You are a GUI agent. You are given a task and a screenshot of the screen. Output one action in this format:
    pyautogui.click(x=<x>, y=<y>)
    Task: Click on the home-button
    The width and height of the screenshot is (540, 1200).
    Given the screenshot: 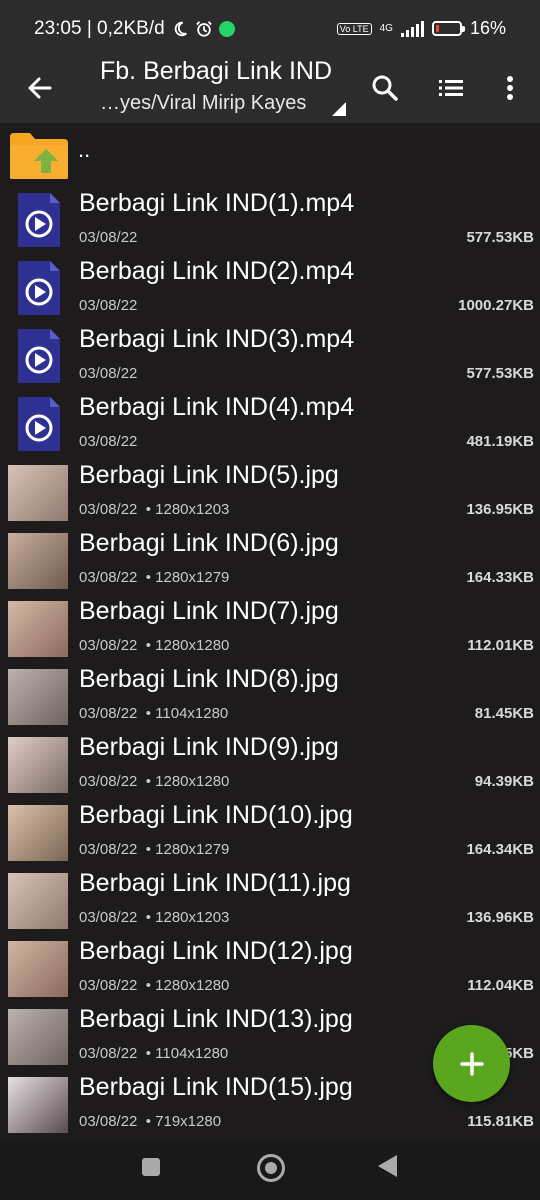 What is the action you would take?
    pyautogui.click(x=271, y=1168)
    